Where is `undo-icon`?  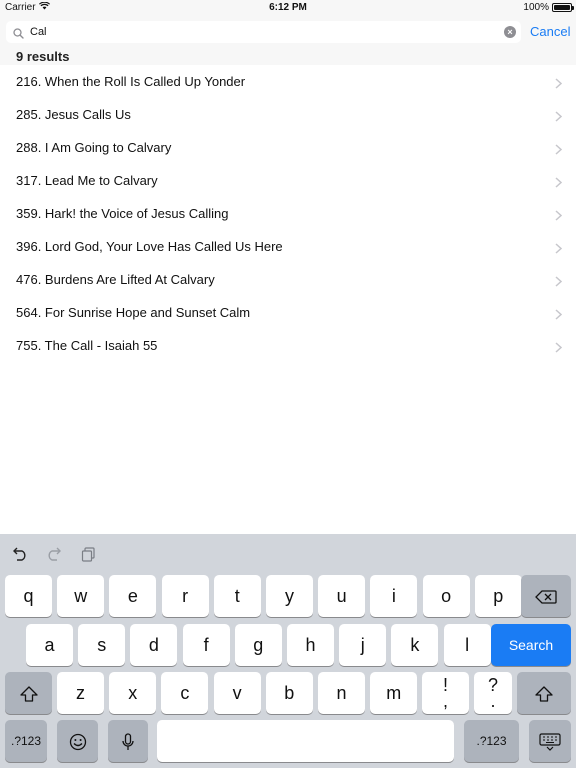
undo-icon is located at coordinates (20, 556).